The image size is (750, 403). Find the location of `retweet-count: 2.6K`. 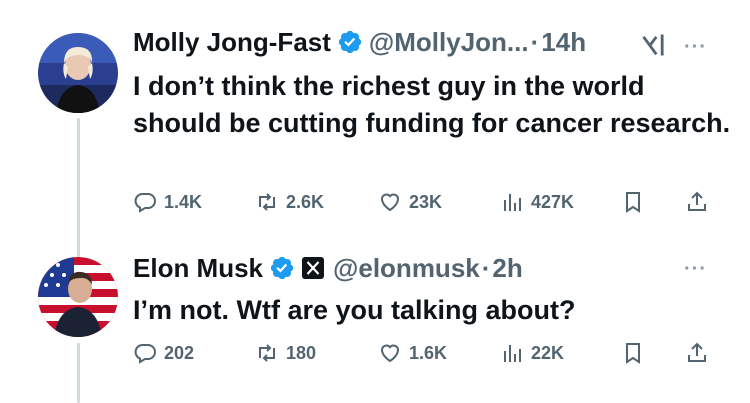

retweet-count: 2.6K is located at coordinates (305, 201).